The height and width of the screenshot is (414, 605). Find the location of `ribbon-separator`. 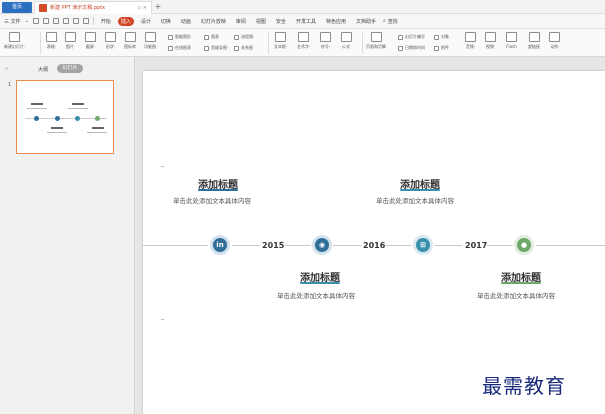

ribbon-separator is located at coordinates (40, 43).